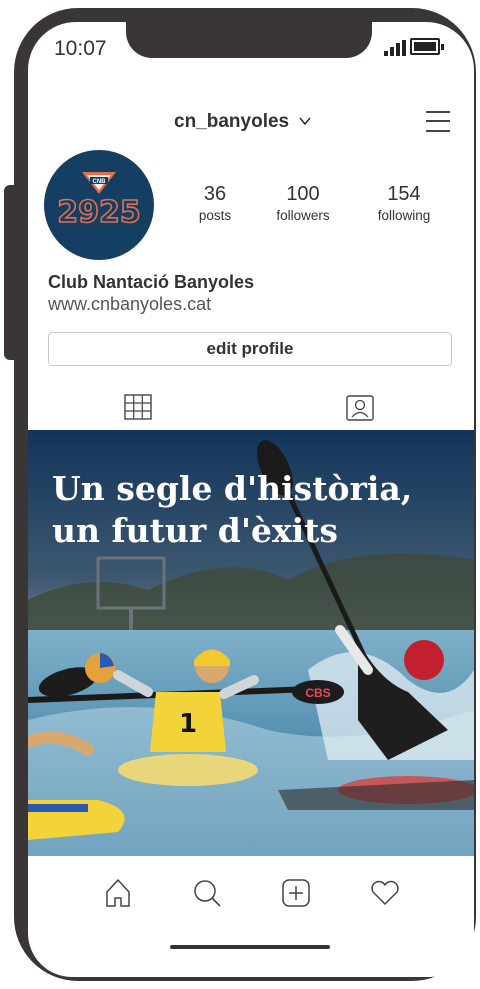  What do you see at coordinates (303, 215) in the screenshot?
I see `stat-followers-label: followers` at bounding box center [303, 215].